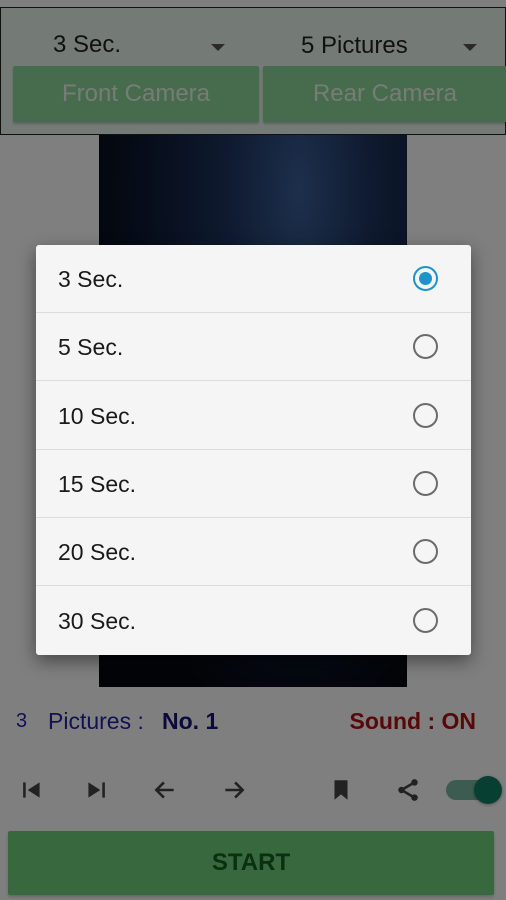 The image size is (506, 900). I want to click on dialog-option-15-sec: 15 Sec., so click(253, 484).